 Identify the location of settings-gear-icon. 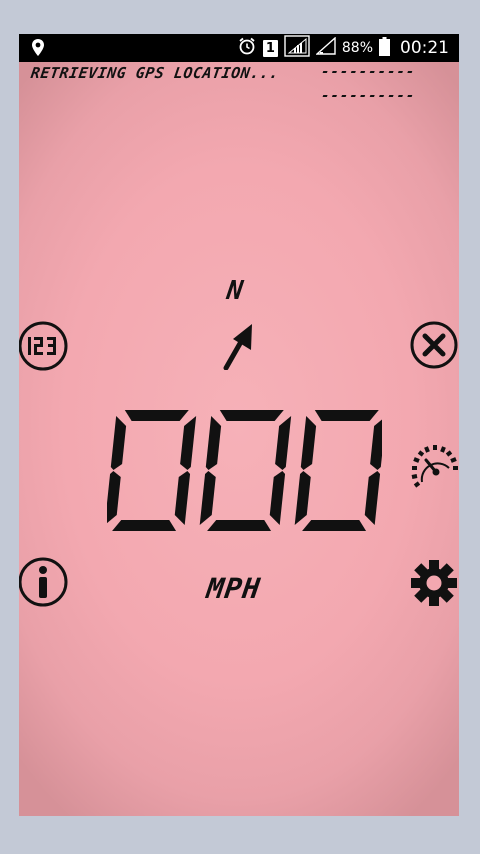
(434, 586).